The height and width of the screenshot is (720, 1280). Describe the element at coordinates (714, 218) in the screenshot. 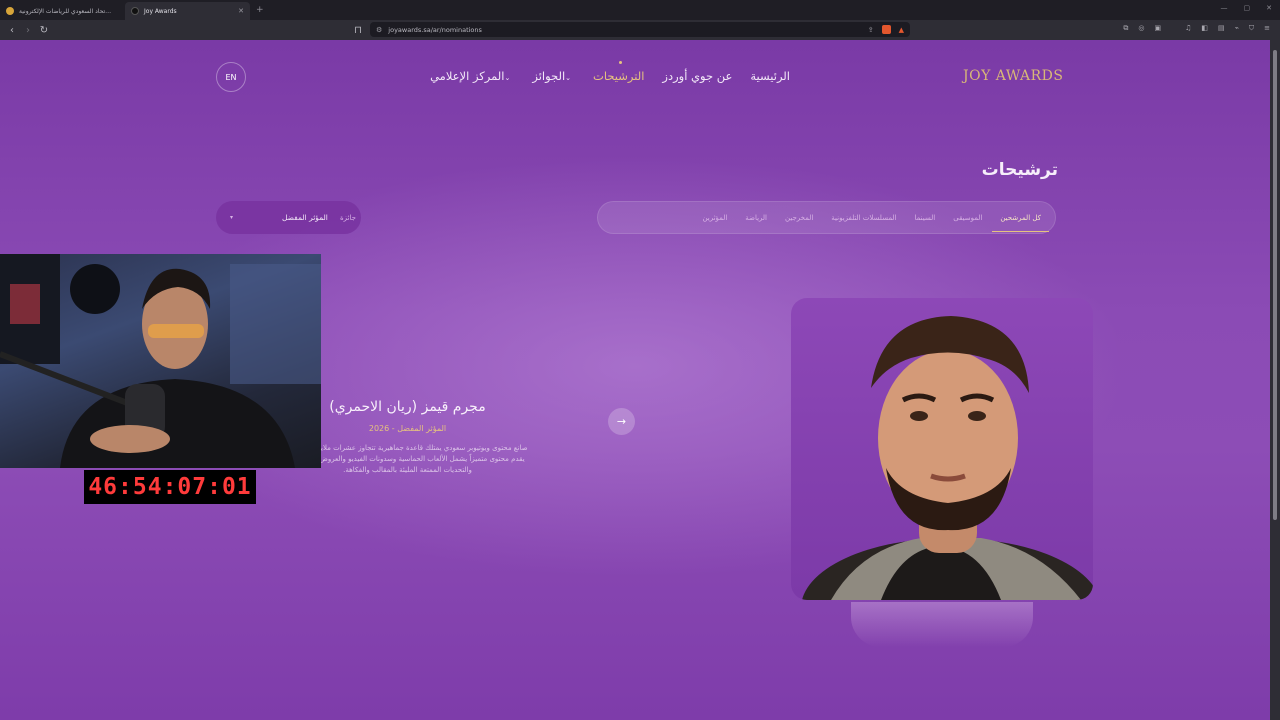

I see `tab-influencers: المؤثرين` at that location.